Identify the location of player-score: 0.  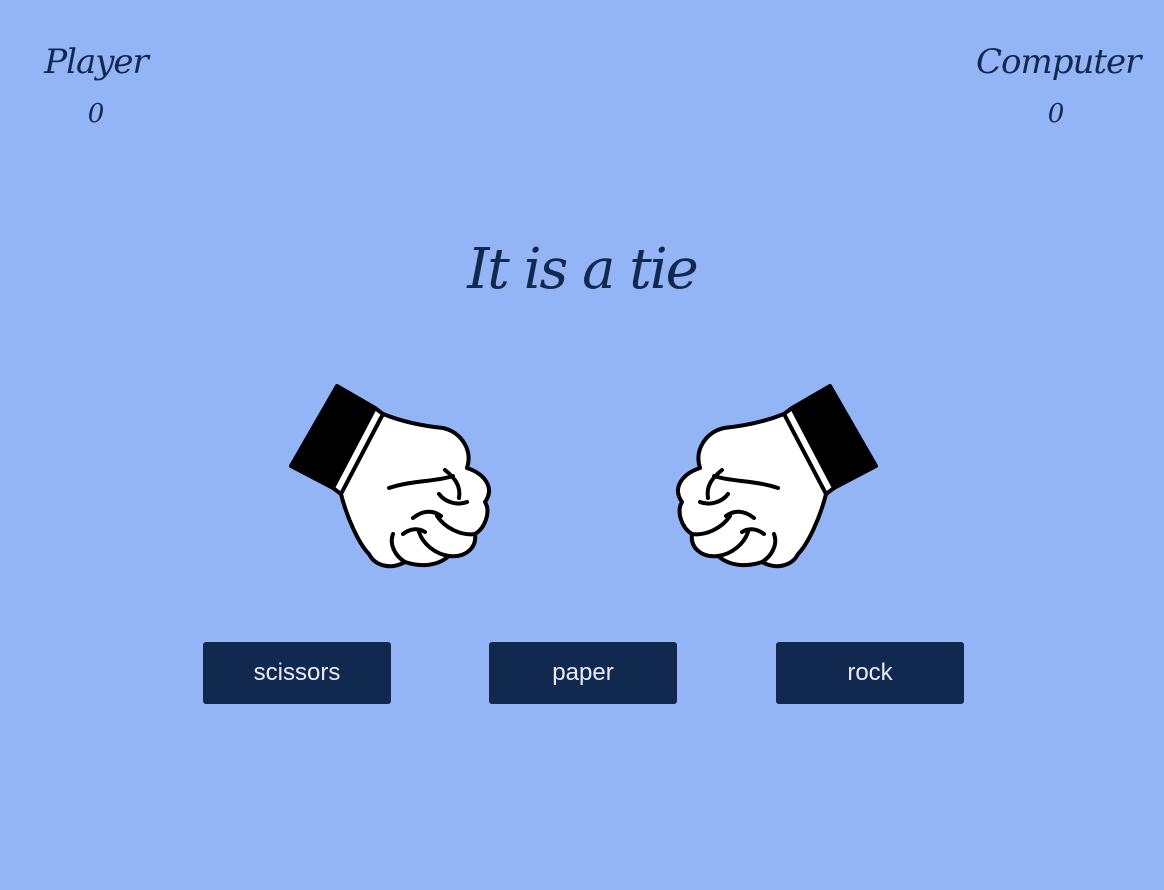
(96, 114).